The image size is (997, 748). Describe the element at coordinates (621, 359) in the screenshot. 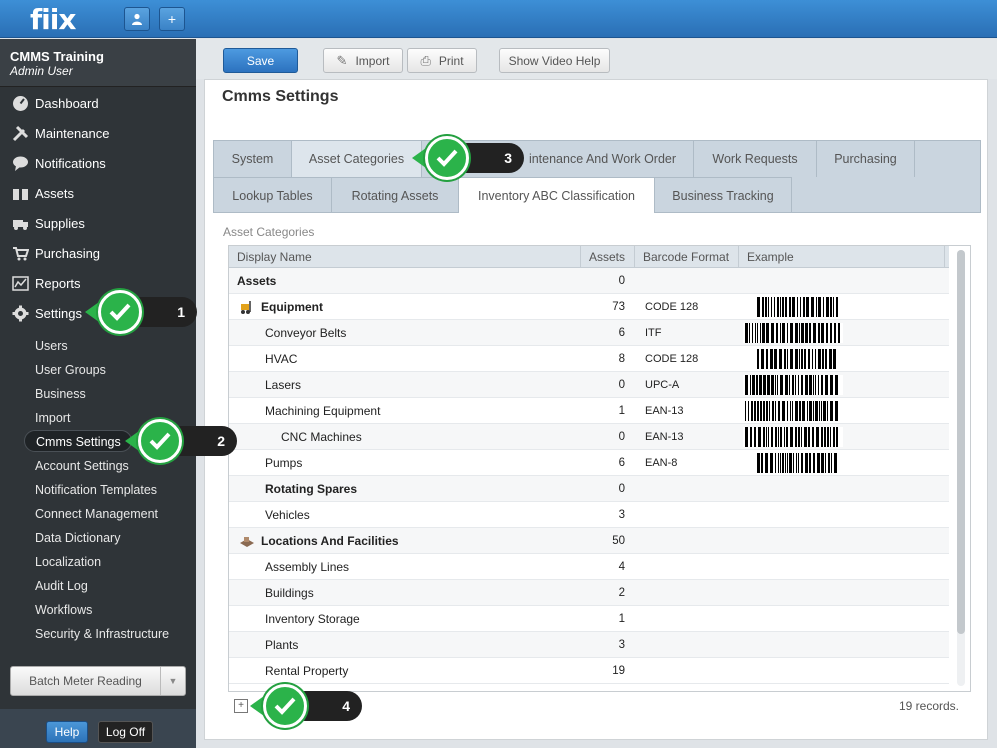

I see `cell-assets: 8` at that location.